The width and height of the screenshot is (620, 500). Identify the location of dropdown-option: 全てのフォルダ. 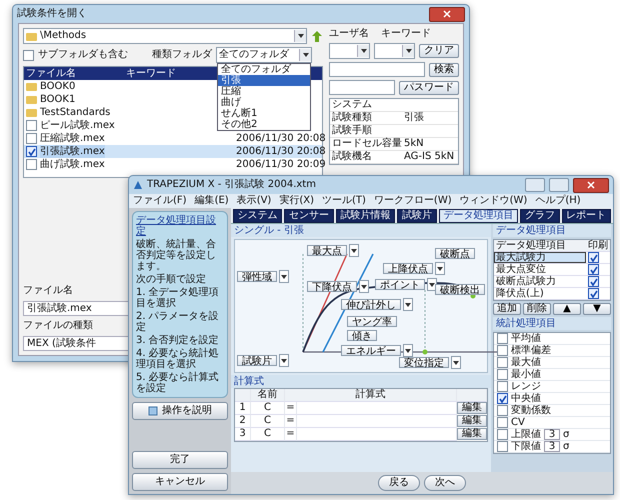
(264, 69).